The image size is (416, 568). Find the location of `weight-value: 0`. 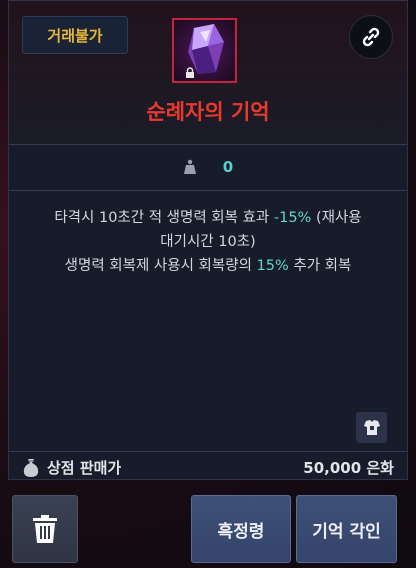

weight-value: 0 is located at coordinates (228, 167).